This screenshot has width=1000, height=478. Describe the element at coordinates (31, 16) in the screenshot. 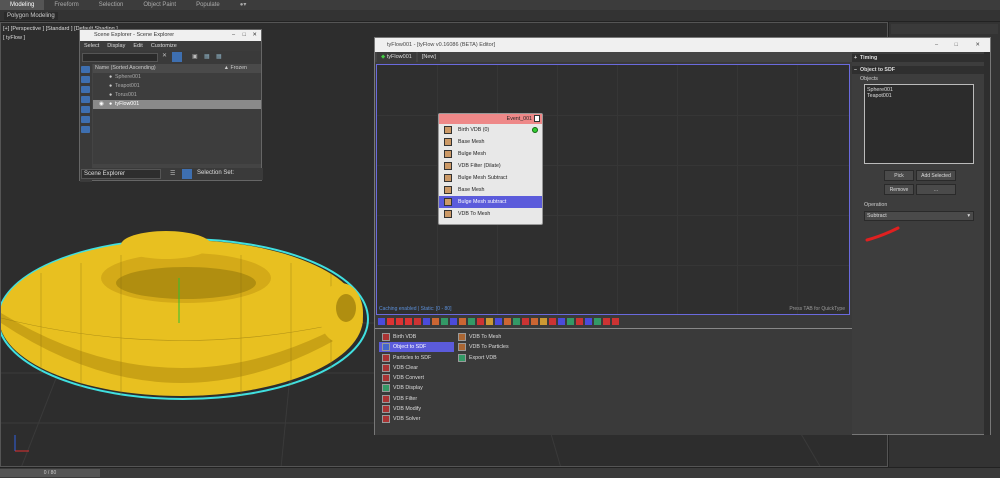

I see `polygon-modeling-button: Polygon Modeling` at that location.